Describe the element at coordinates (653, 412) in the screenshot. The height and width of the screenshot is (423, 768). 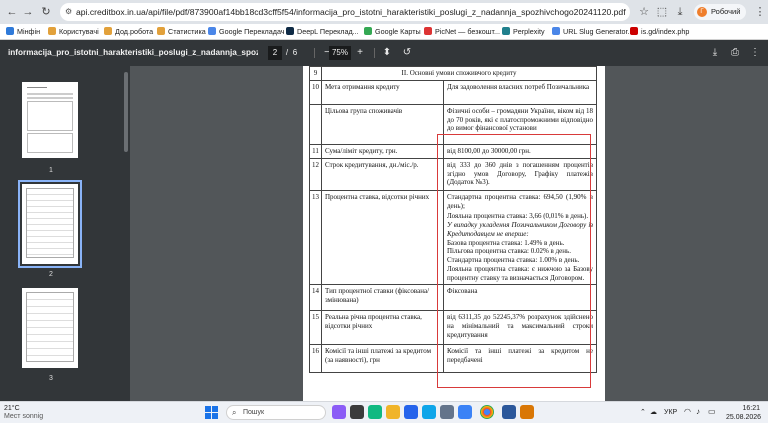
I see `cloud-icon: ☁` at that location.